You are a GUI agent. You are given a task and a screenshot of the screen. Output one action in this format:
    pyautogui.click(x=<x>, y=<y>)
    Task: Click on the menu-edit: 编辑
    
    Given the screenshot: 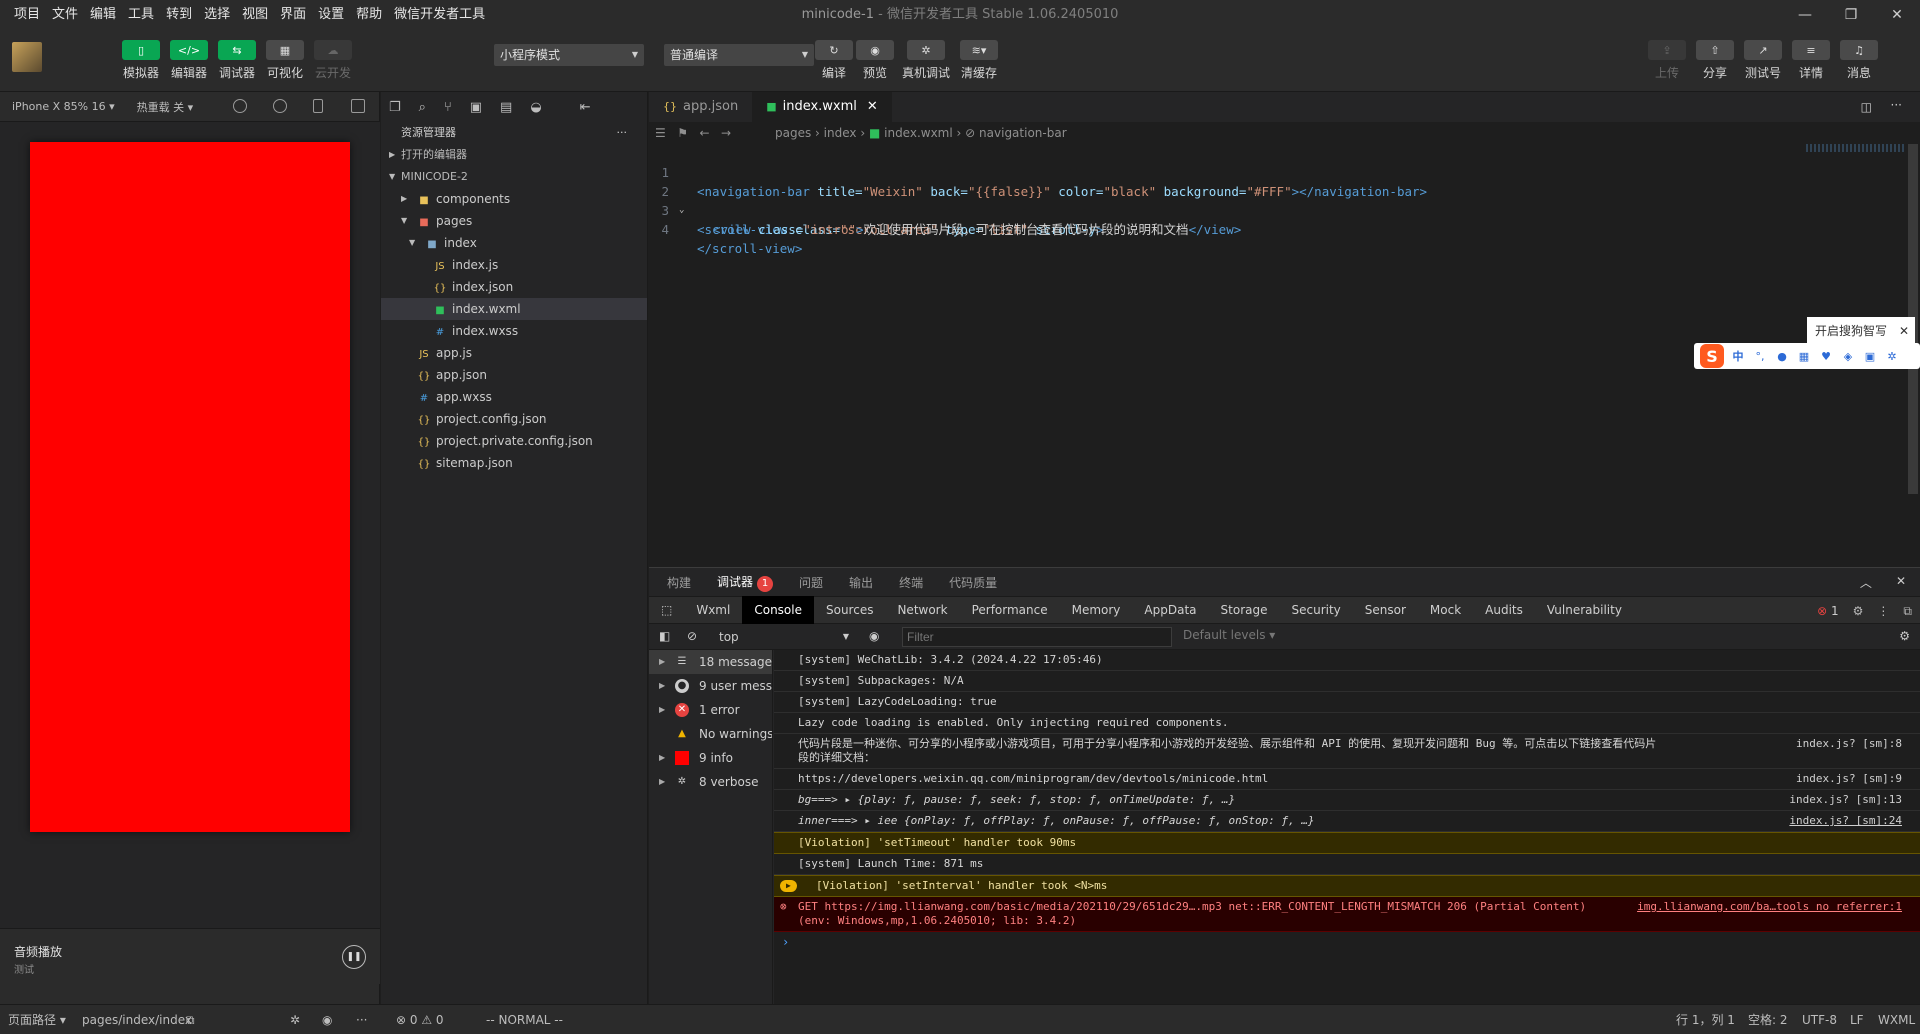 What is the action you would take?
    pyautogui.click(x=103, y=15)
    